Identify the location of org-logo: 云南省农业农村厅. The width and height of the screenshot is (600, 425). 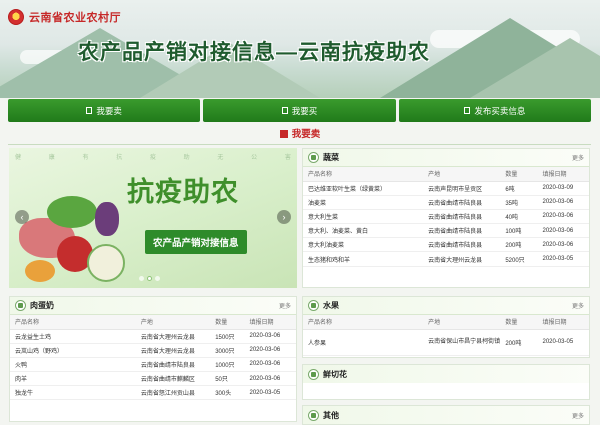
(64, 17).